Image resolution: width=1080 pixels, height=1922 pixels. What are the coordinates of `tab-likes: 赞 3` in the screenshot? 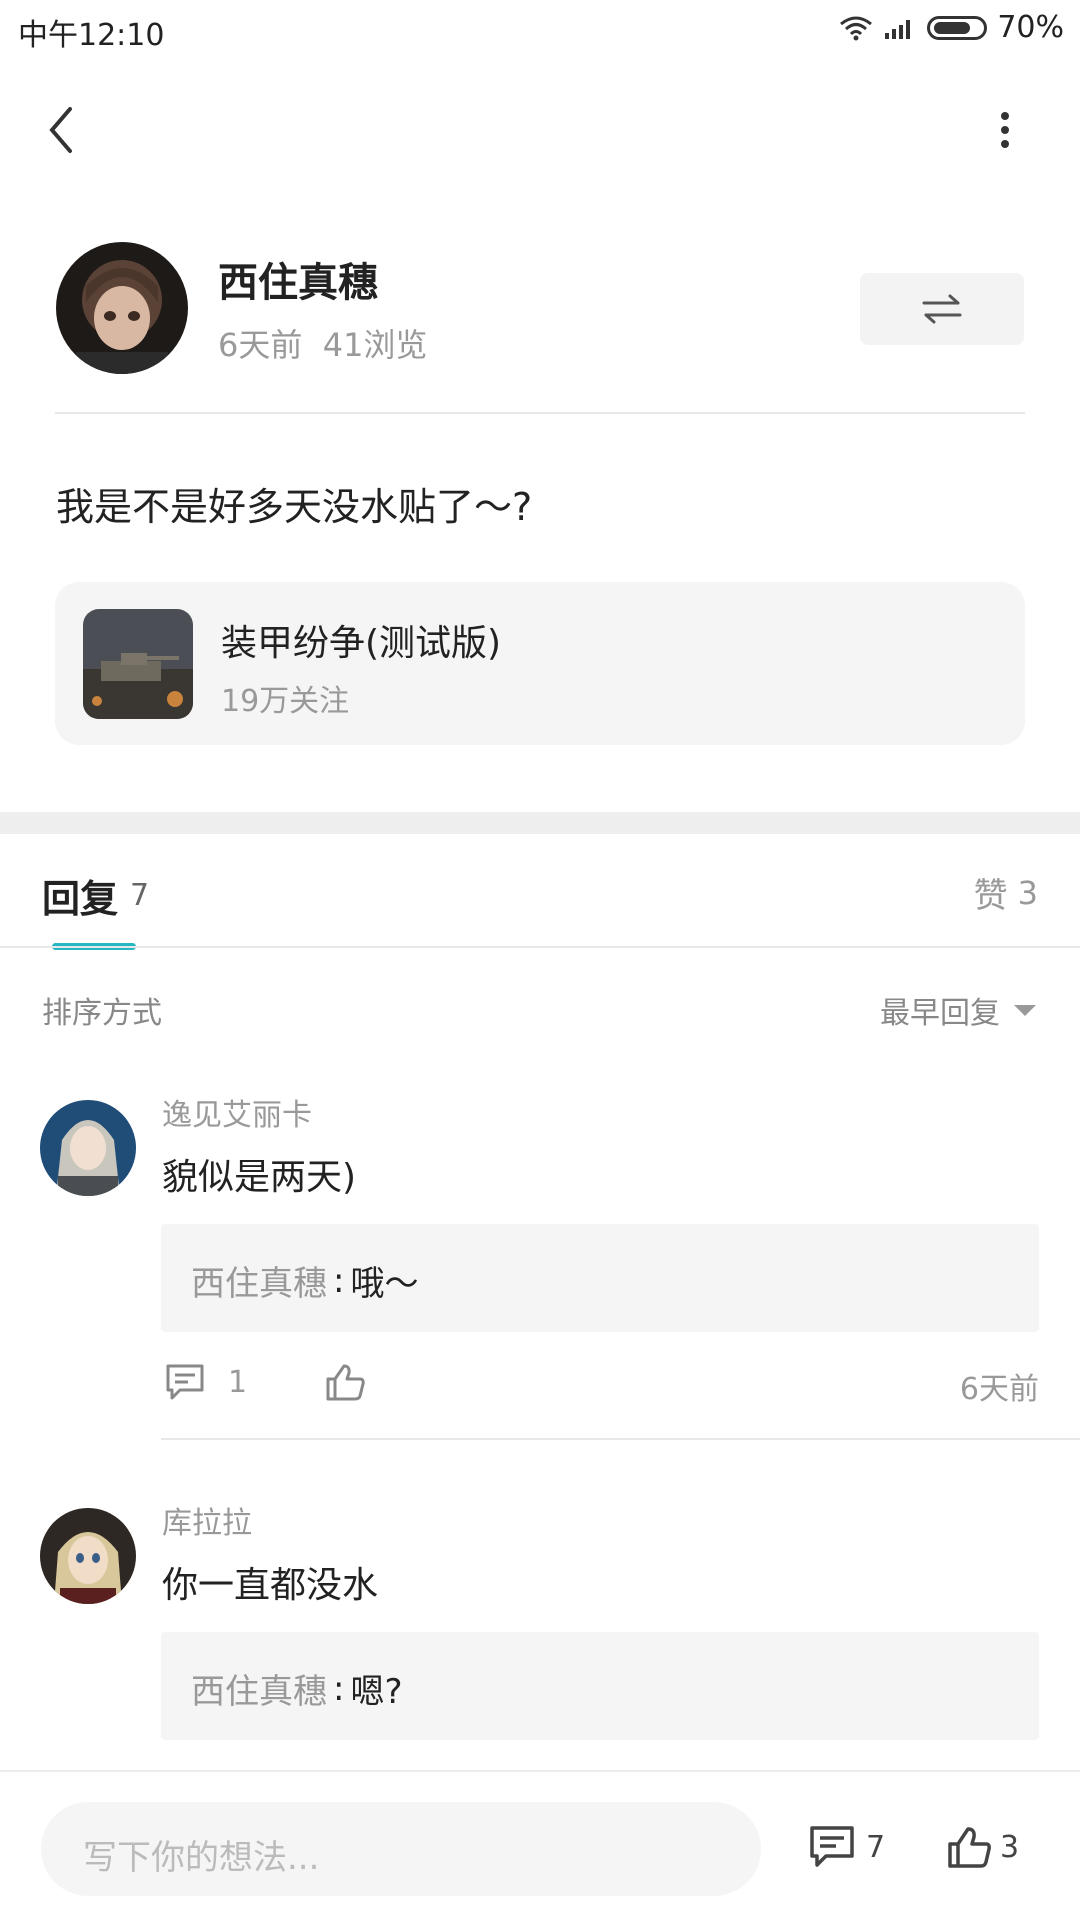 It's located at (1006, 892).